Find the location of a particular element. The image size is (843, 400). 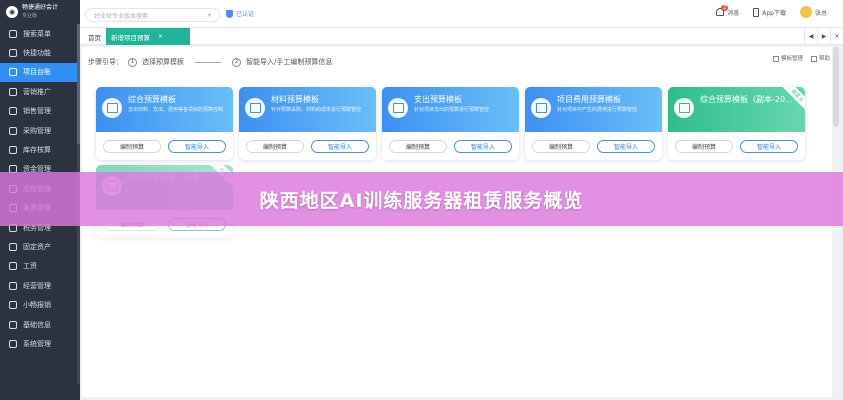

app-download-button: App下载 is located at coordinates (769, 12).